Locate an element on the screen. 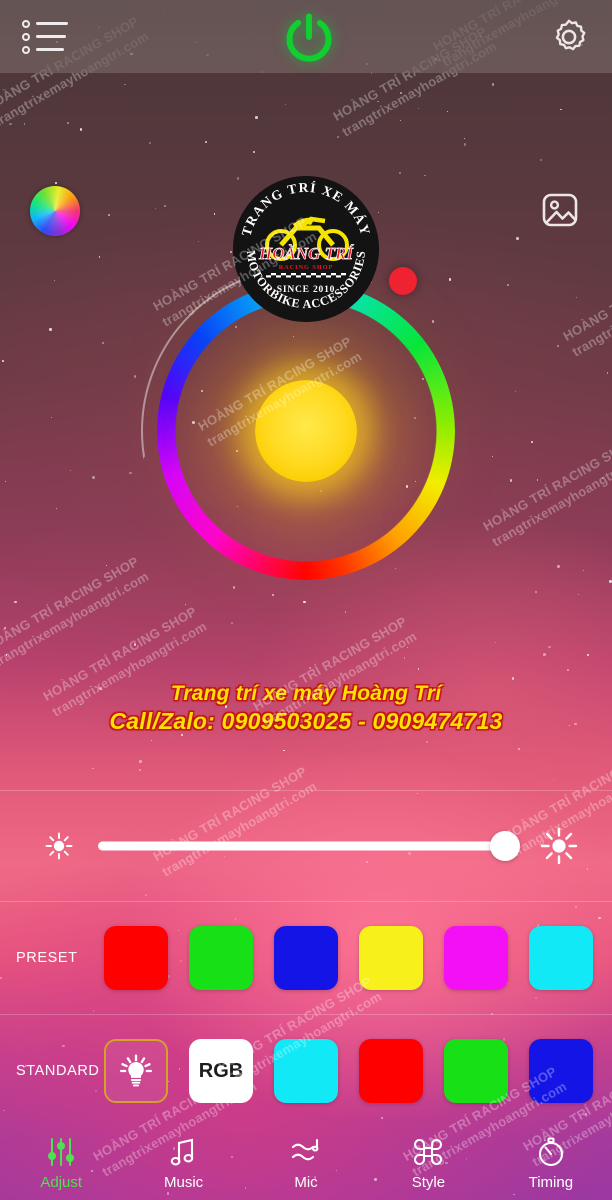 The width and height of the screenshot is (612, 1200). brightness-slider is located at coordinates (310, 846).